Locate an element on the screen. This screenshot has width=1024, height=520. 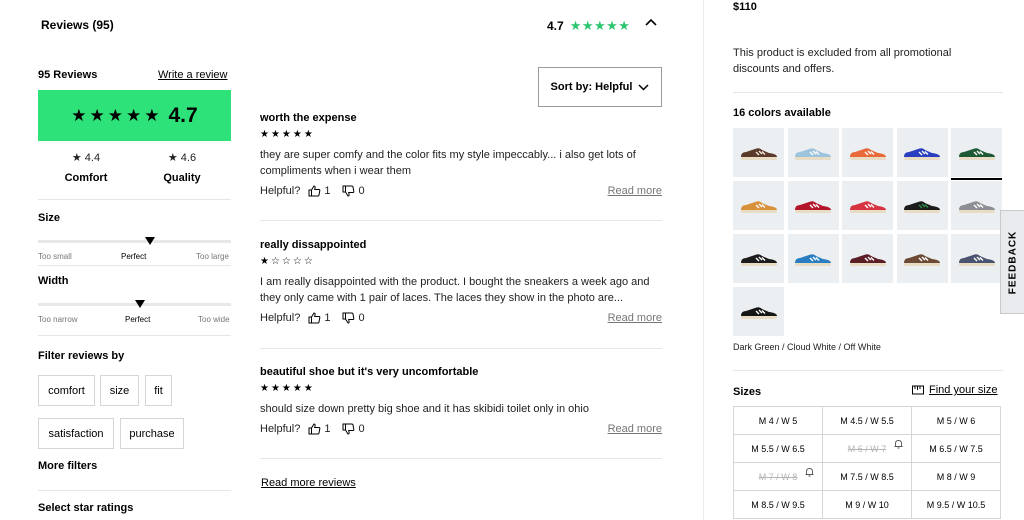
reviews-title: Reviews (95) is located at coordinates (77, 25).